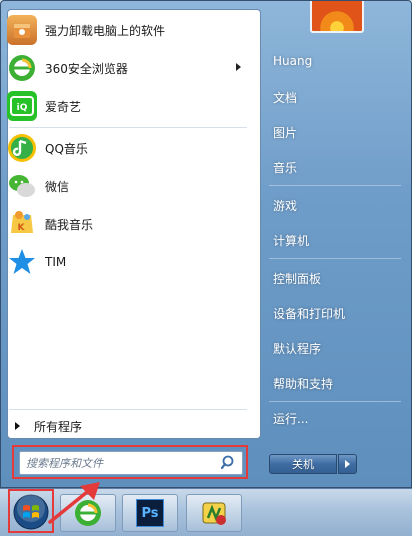  I want to click on wechat-icon, so click(22, 186).